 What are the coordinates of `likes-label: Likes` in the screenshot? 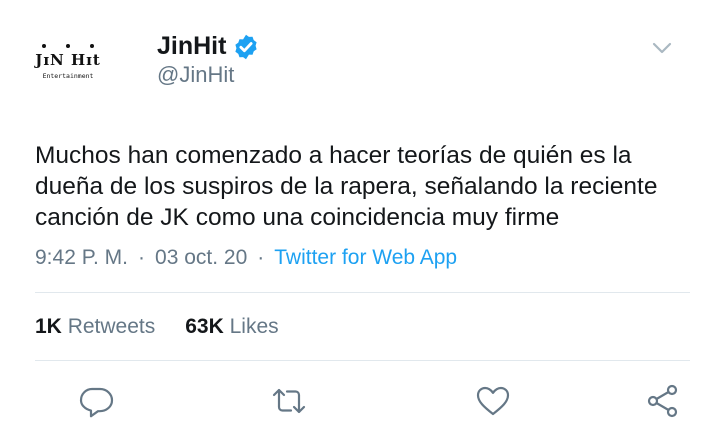 It's located at (254, 326).